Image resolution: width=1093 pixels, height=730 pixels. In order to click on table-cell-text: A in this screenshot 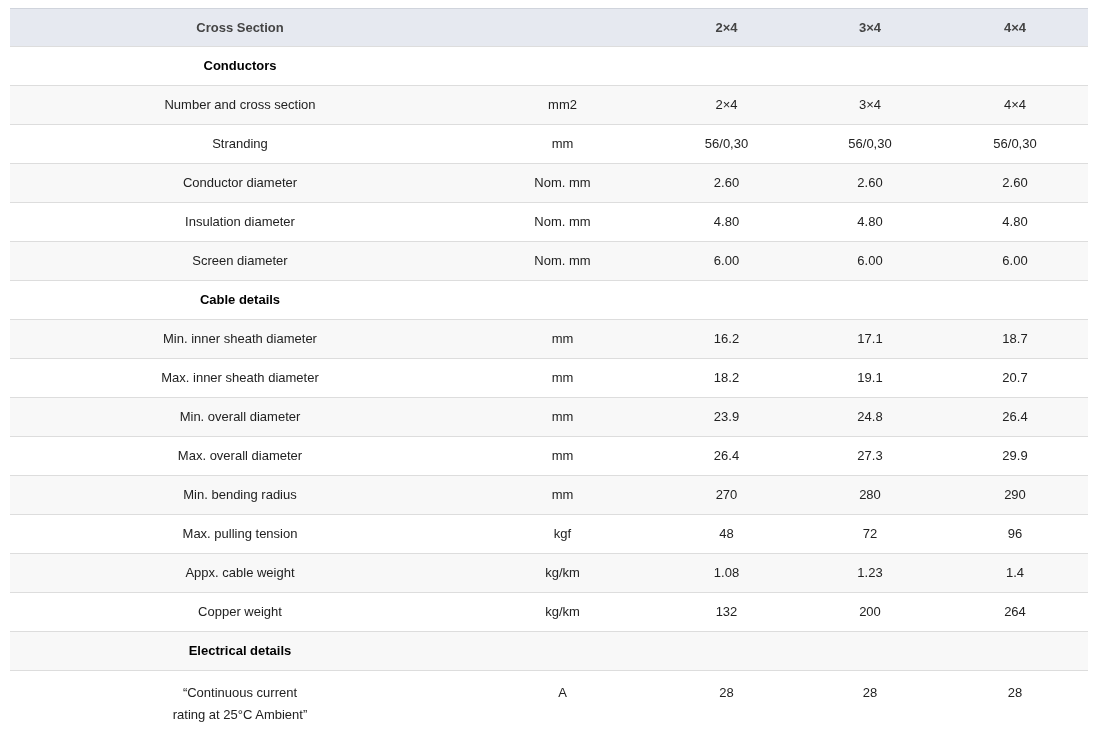, I will do `click(562, 693)`.